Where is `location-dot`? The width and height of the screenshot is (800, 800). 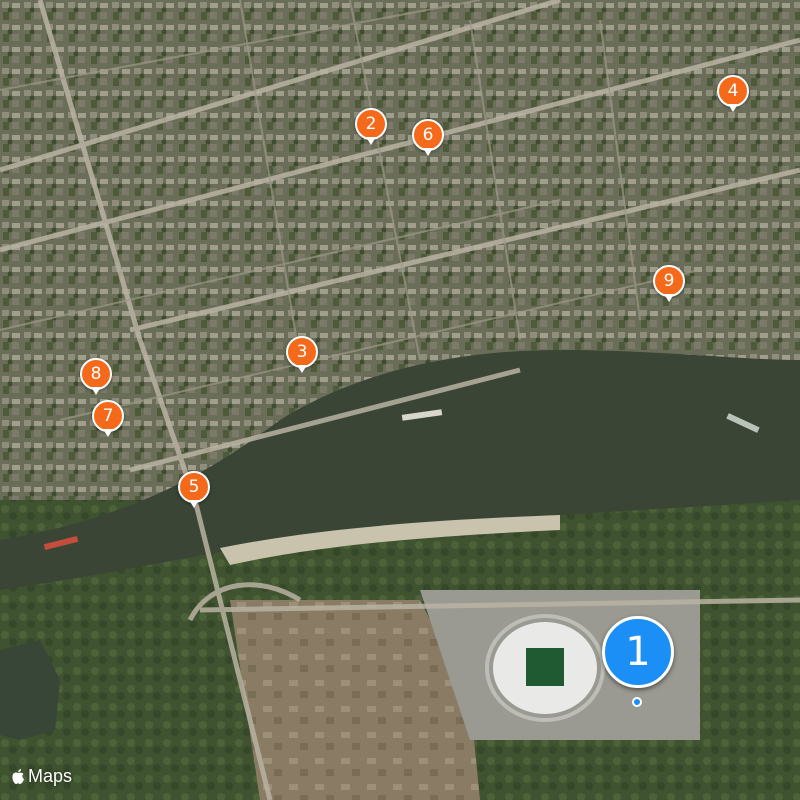
location-dot is located at coordinates (637, 702).